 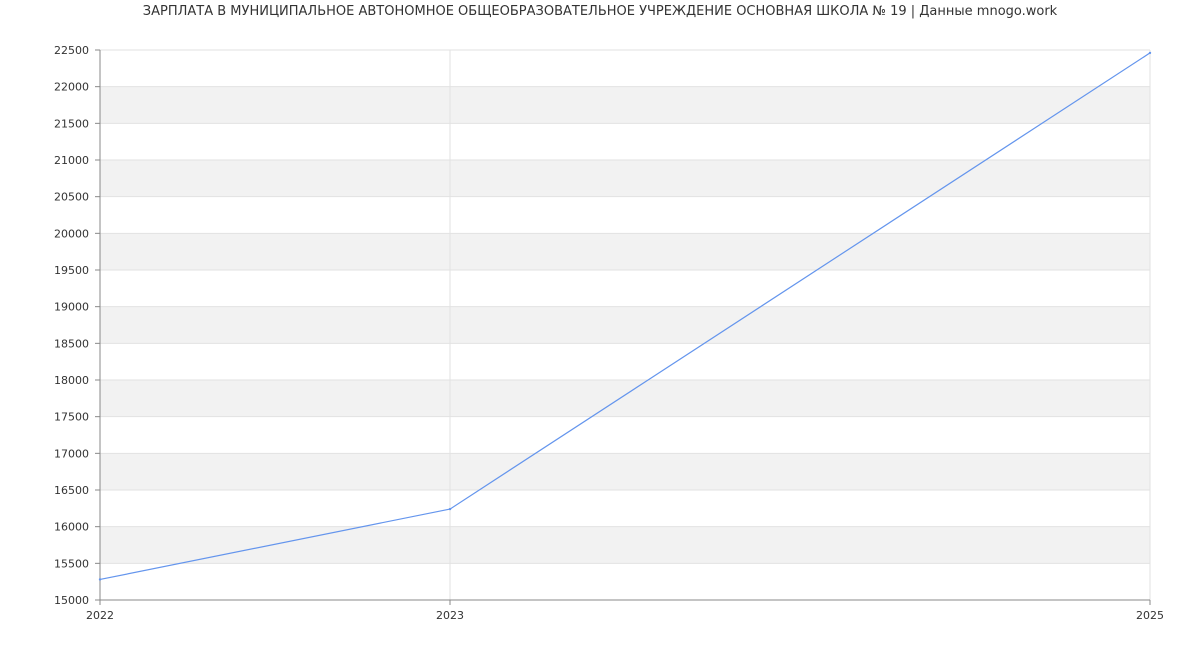 What do you see at coordinates (71, 600) in the screenshot?
I see `y-tick-label: 15000` at bounding box center [71, 600].